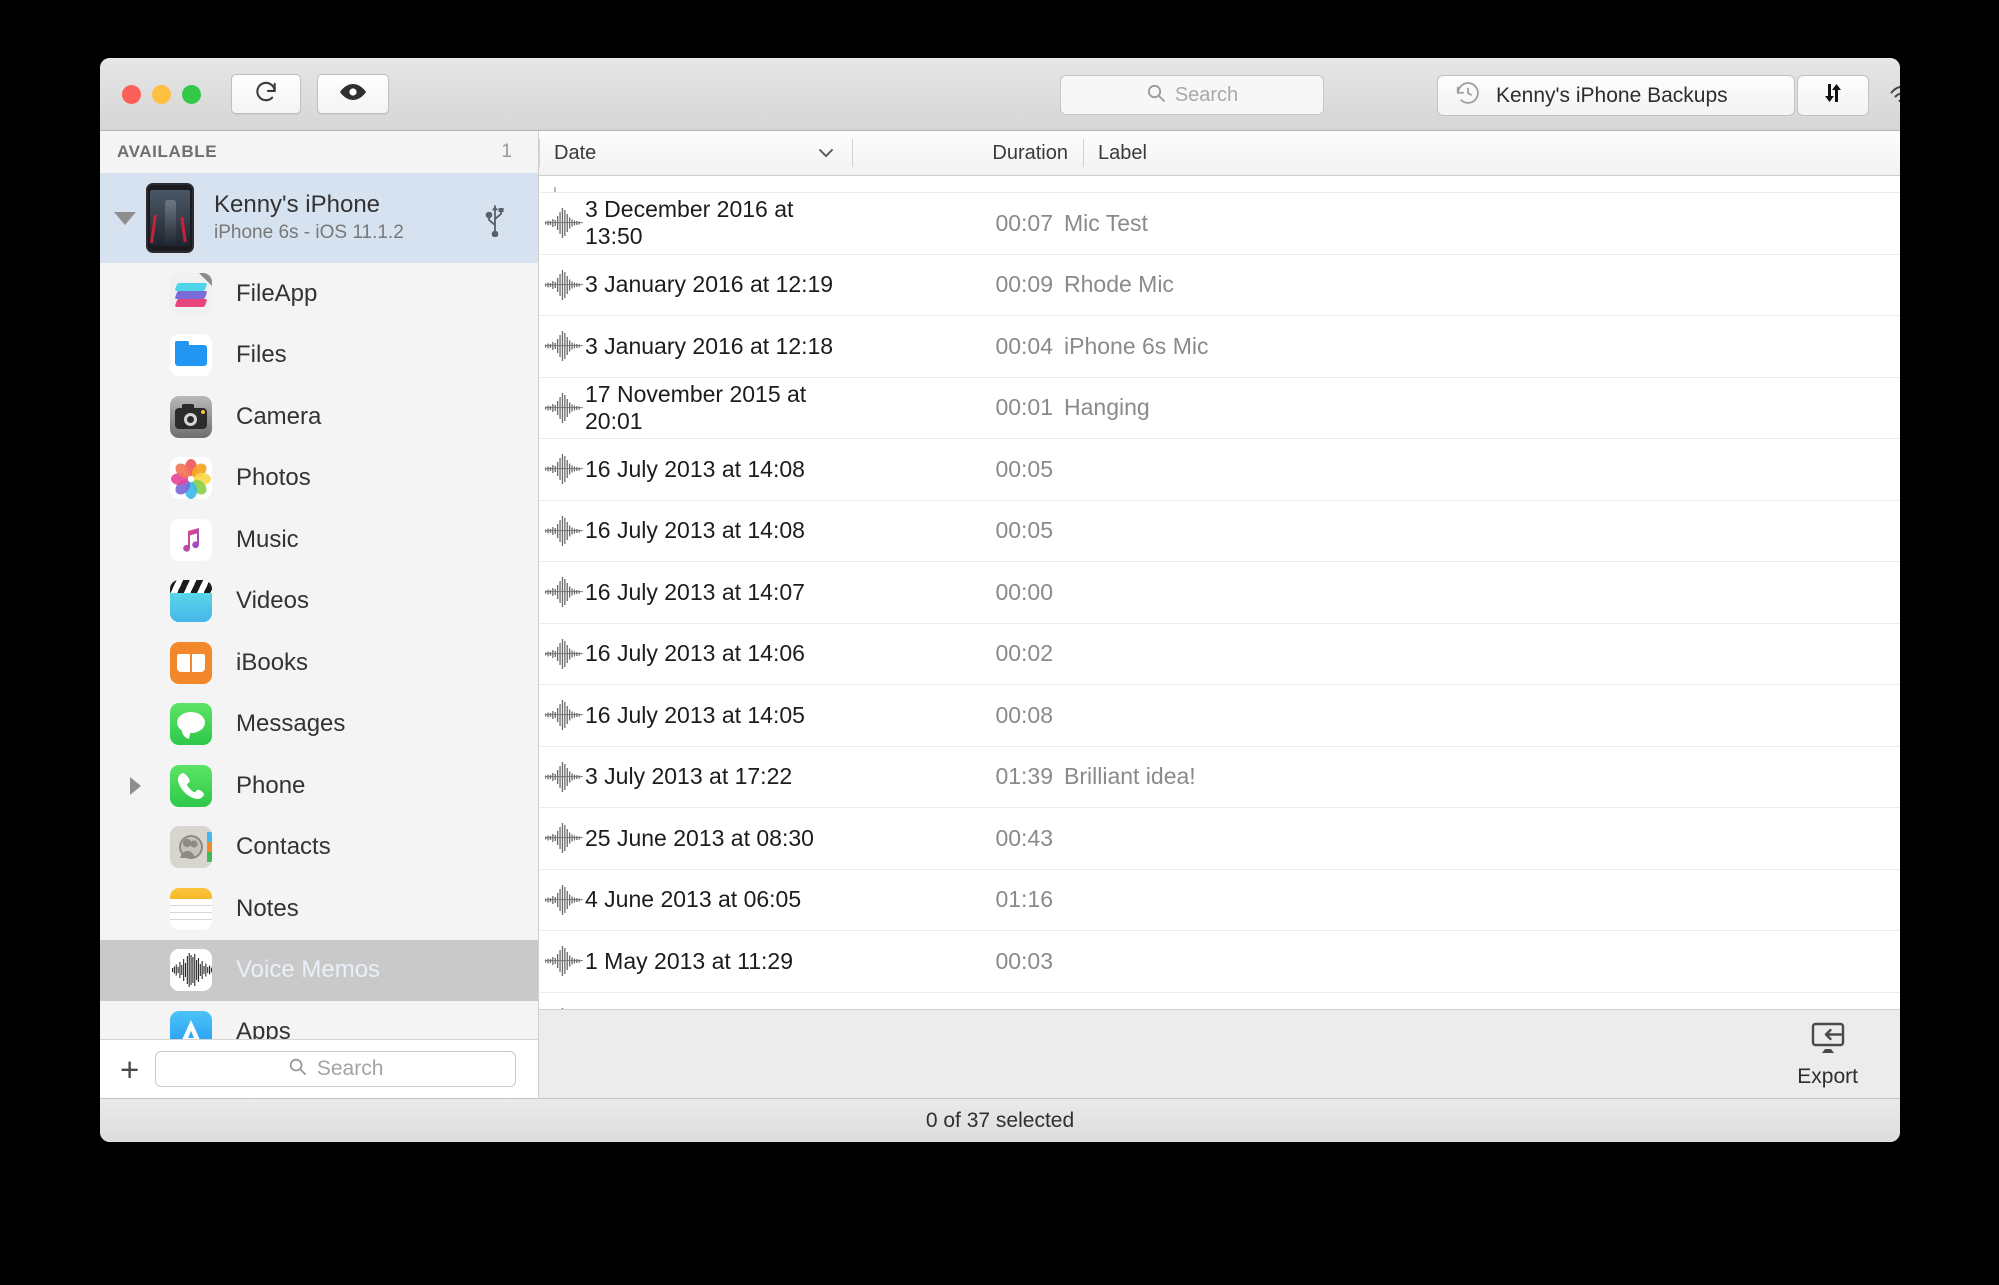 This screenshot has width=1999, height=1285. What do you see at coordinates (271, 785) in the screenshot?
I see `sidebar-item-label: Phone` at bounding box center [271, 785].